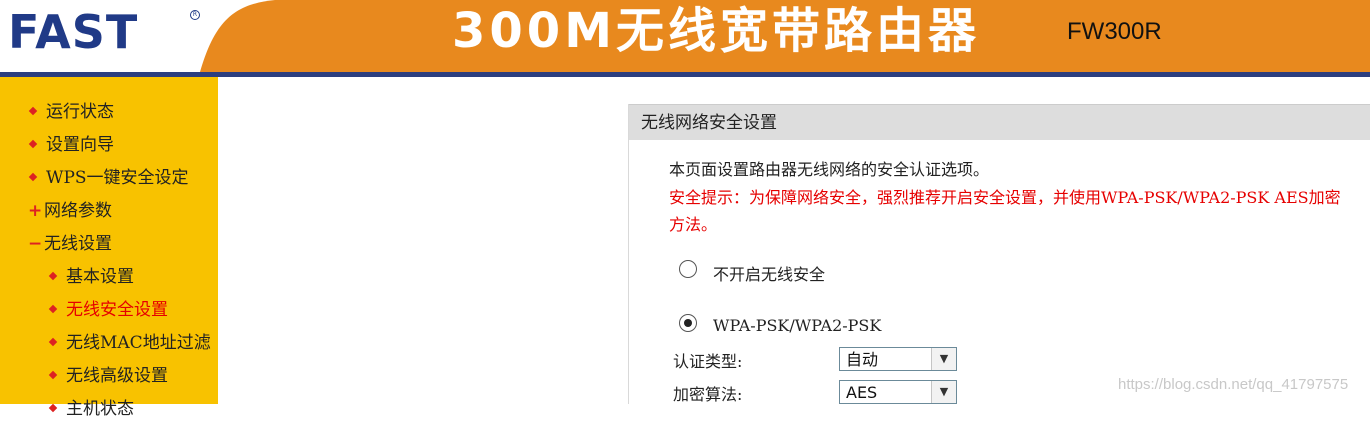 This screenshot has height=424, width=1370. I want to click on sidebar-item-wps: WPS一键安全设定, so click(108, 178).